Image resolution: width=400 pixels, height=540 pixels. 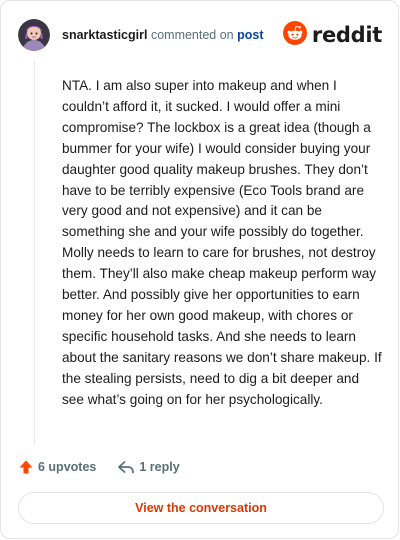 I want to click on upvote-arrow-icon, so click(x=28, y=467).